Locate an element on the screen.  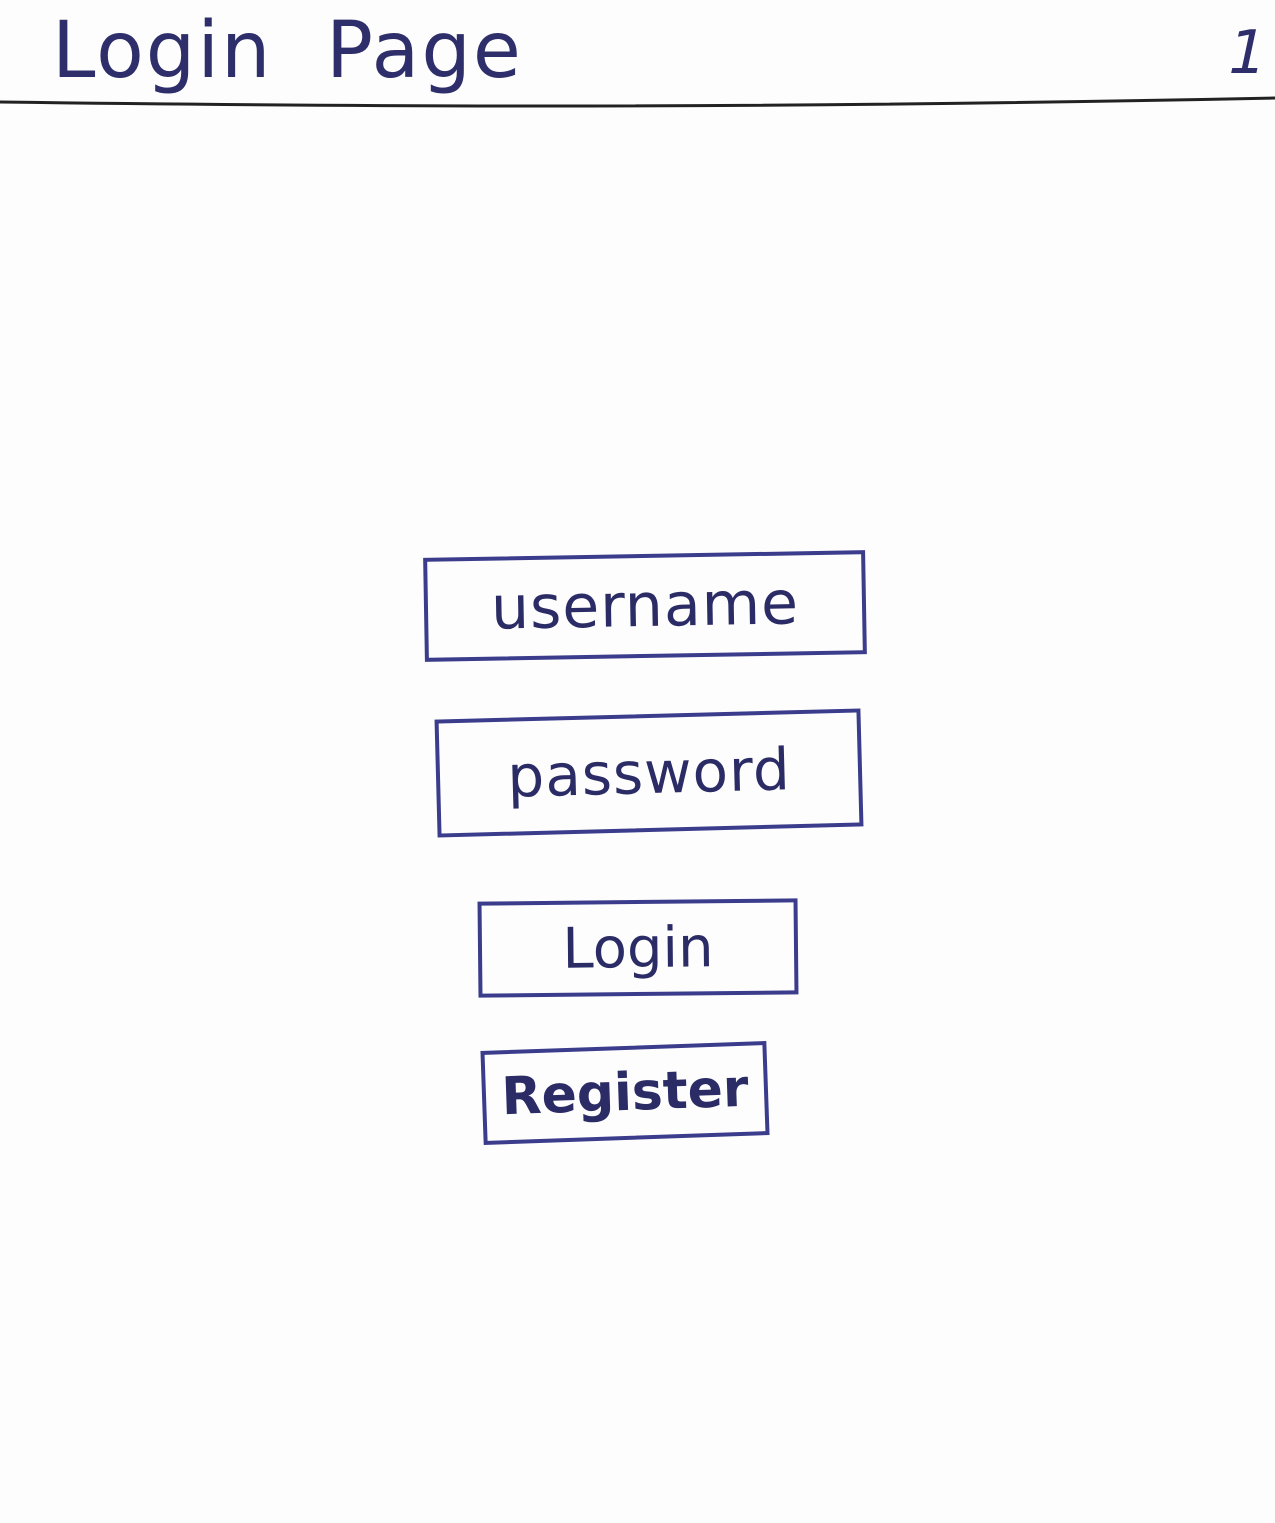
login-button: Login is located at coordinates (638, 948).